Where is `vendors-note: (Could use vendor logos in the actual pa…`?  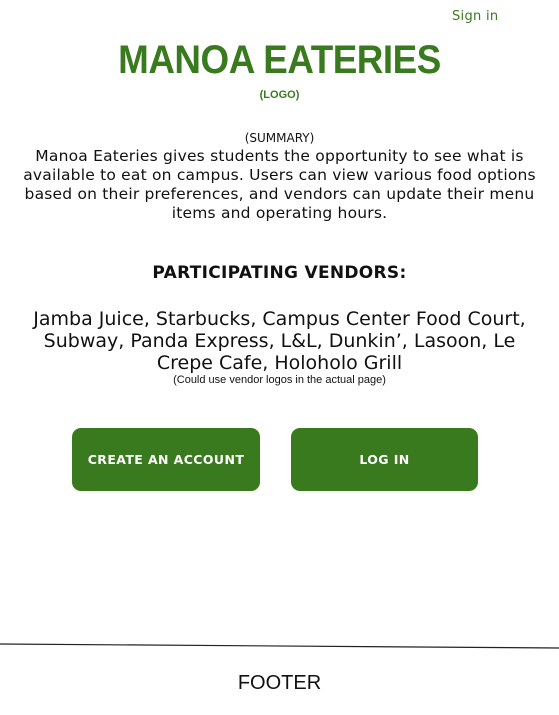
vendors-note: (Could use vendor logos in the actual pa… is located at coordinates (279, 380).